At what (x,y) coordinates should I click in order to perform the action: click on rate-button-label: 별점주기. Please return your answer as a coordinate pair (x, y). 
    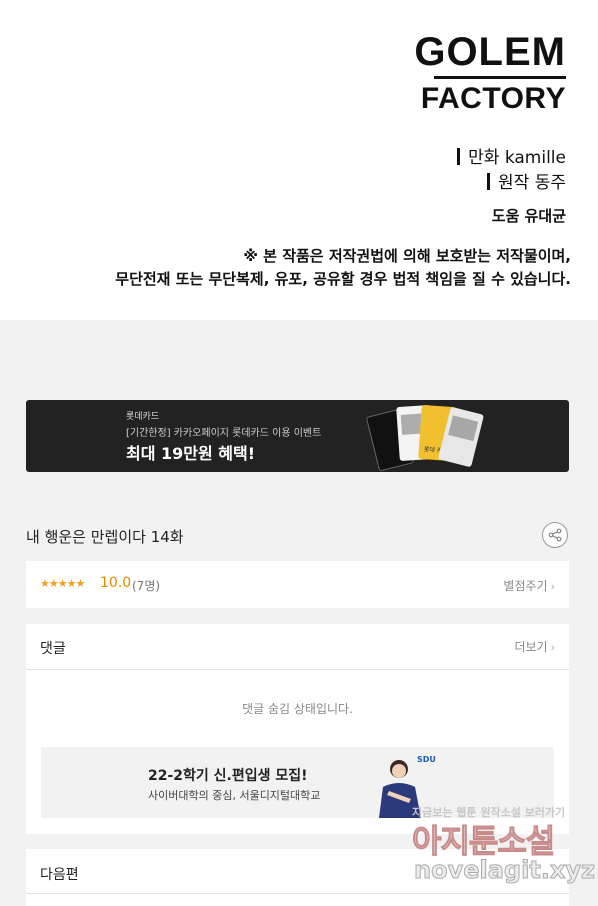
    Looking at the image, I should click on (525, 586).